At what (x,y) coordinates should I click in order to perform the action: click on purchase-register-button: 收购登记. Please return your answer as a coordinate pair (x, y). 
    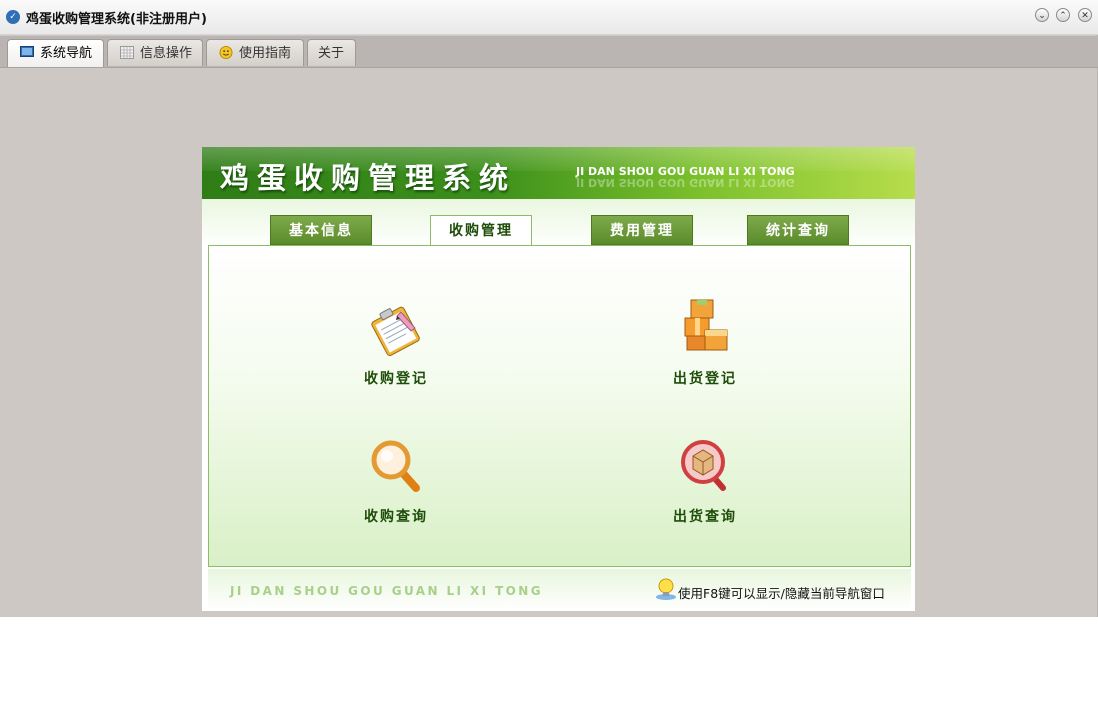
    Looking at the image, I should click on (396, 343).